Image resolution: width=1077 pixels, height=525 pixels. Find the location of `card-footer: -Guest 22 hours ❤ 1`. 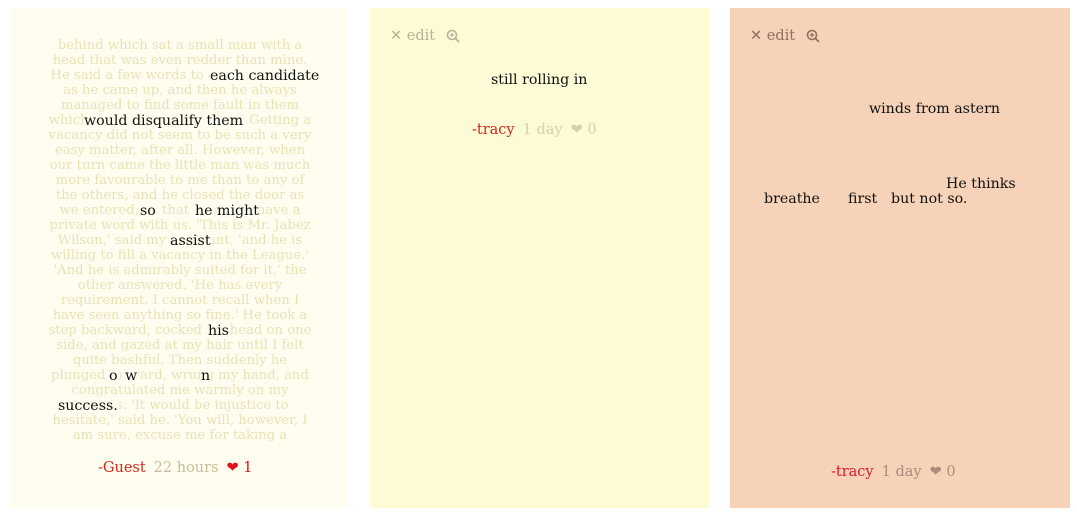

card-footer: -Guest 22 hours ❤ 1 is located at coordinates (175, 468).